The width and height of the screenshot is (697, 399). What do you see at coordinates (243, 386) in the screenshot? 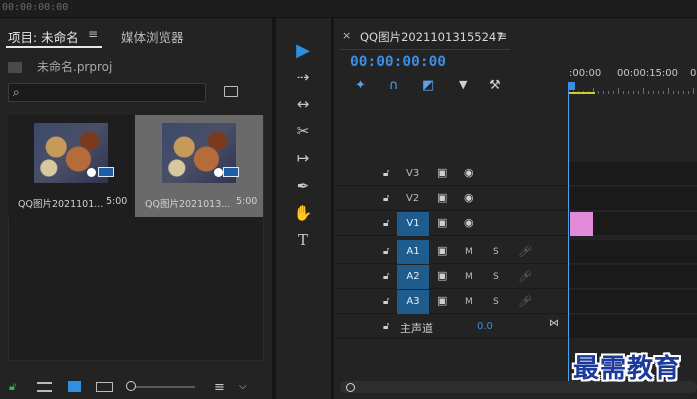
I see `chevron-down-icon: ⌵` at bounding box center [243, 386].